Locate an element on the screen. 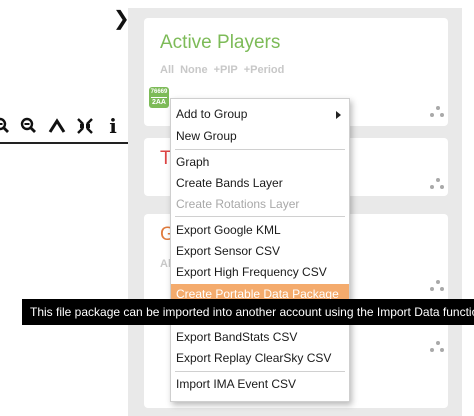 This screenshot has width=474, height=416. map-toolbar: i is located at coordinates (64, 127).